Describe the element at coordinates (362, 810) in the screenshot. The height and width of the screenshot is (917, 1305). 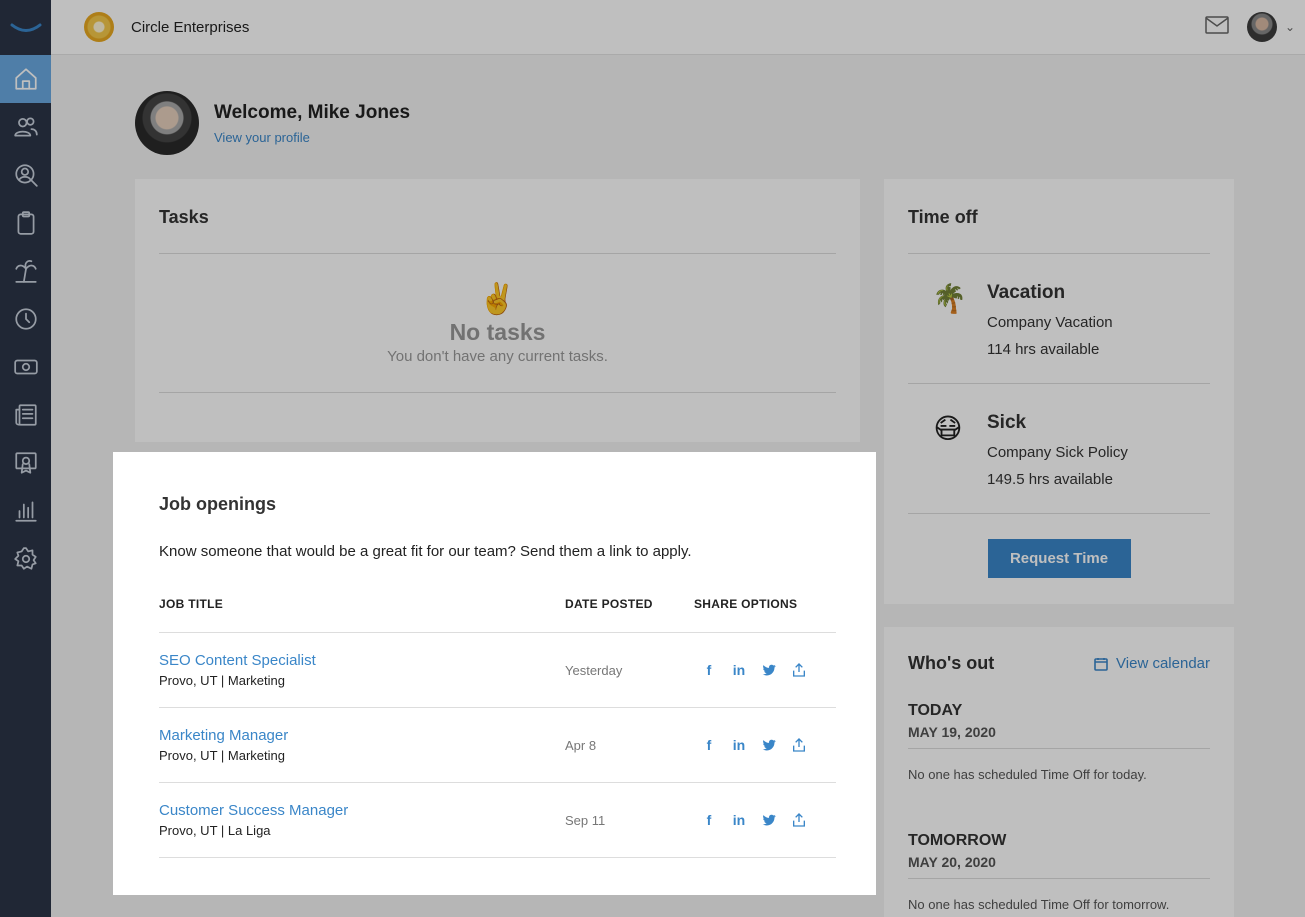
I see `job-title-link: Customer Success Manager` at that location.